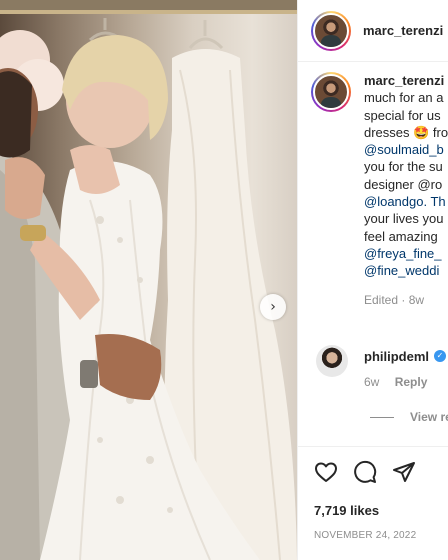  What do you see at coordinates (381, 367) in the screenshot?
I see `comment-item: philipdeml ✓ 6w Reply` at bounding box center [381, 367].